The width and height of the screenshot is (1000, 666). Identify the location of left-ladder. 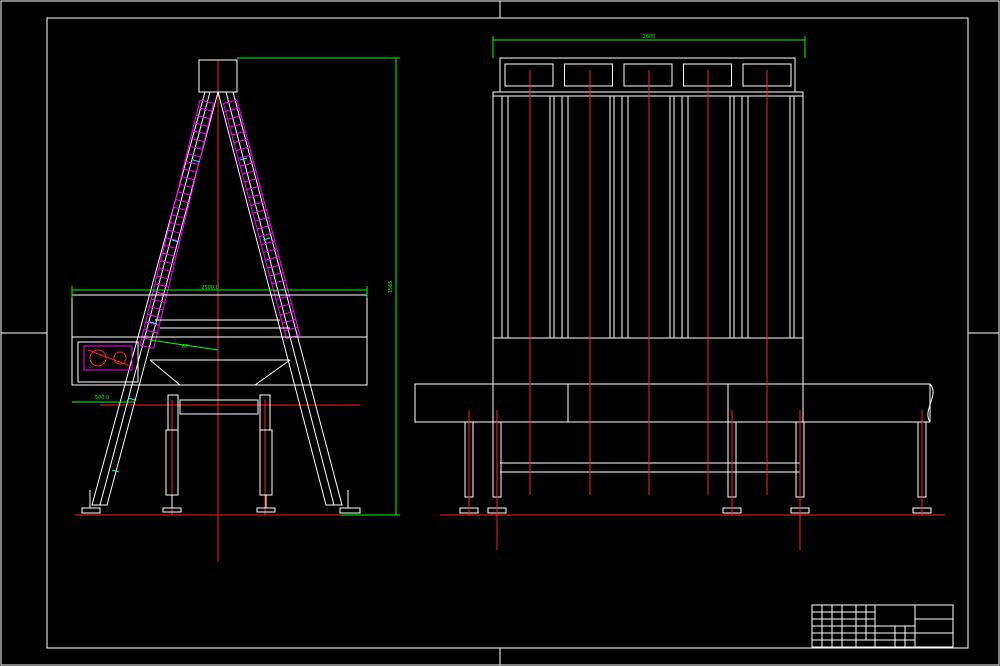
(177, 224).